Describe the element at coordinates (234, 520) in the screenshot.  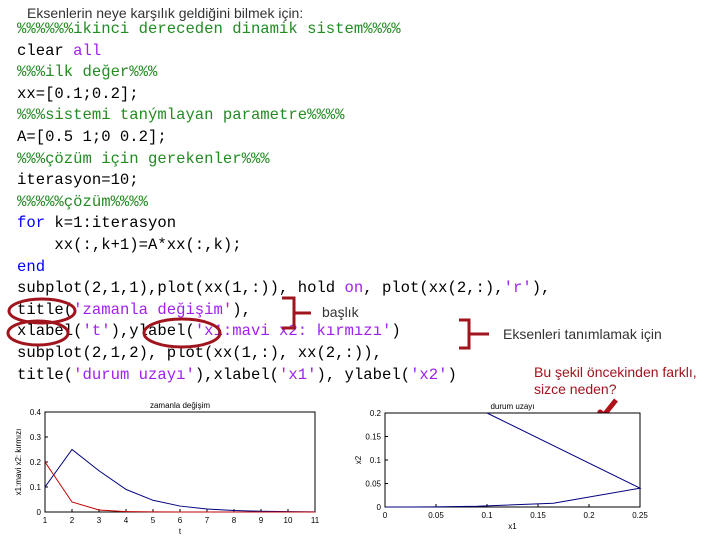
I see `x-tick-label: 8` at that location.